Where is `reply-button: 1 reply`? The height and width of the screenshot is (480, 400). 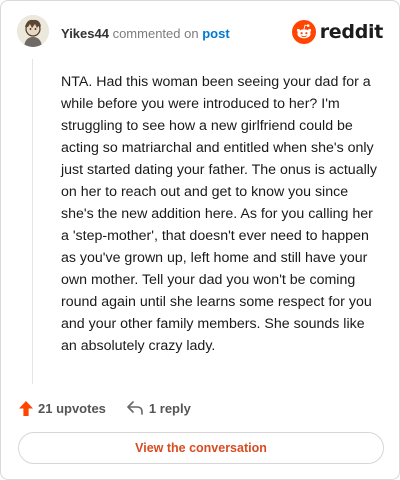 reply-button: 1 reply is located at coordinates (158, 408).